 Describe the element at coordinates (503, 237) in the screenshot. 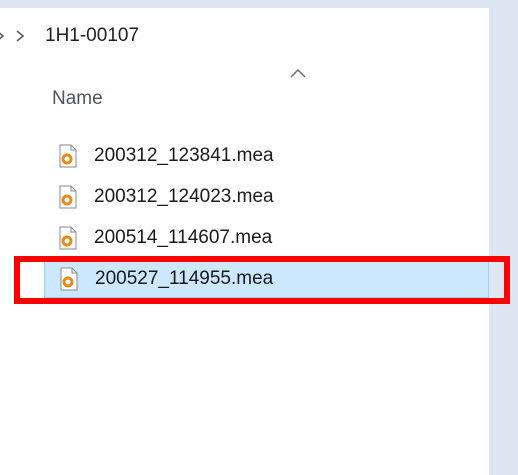

I see `scrollbar-track` at that location.